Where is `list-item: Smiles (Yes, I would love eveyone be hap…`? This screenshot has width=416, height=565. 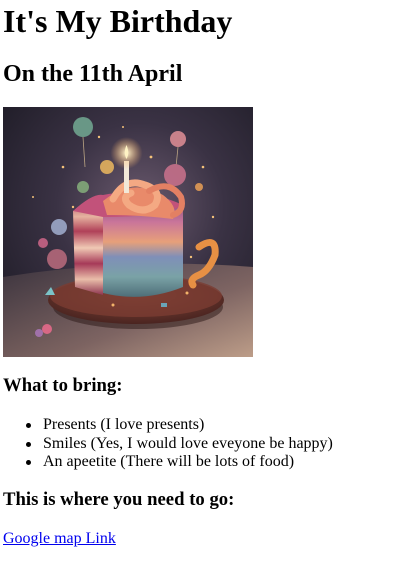 list-item: Smiles (Yes, I would love eveyone be hap… is located at coordinates (179, 444).